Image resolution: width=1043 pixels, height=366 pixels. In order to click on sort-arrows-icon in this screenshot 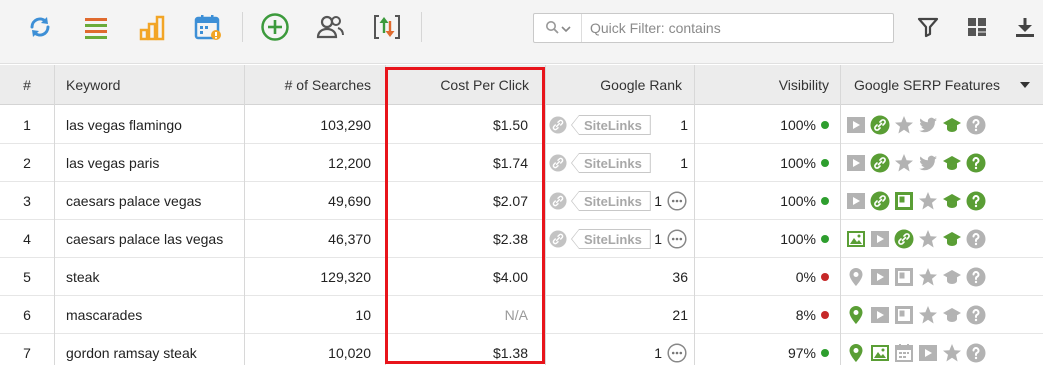, I will do `click(387, 27)`.